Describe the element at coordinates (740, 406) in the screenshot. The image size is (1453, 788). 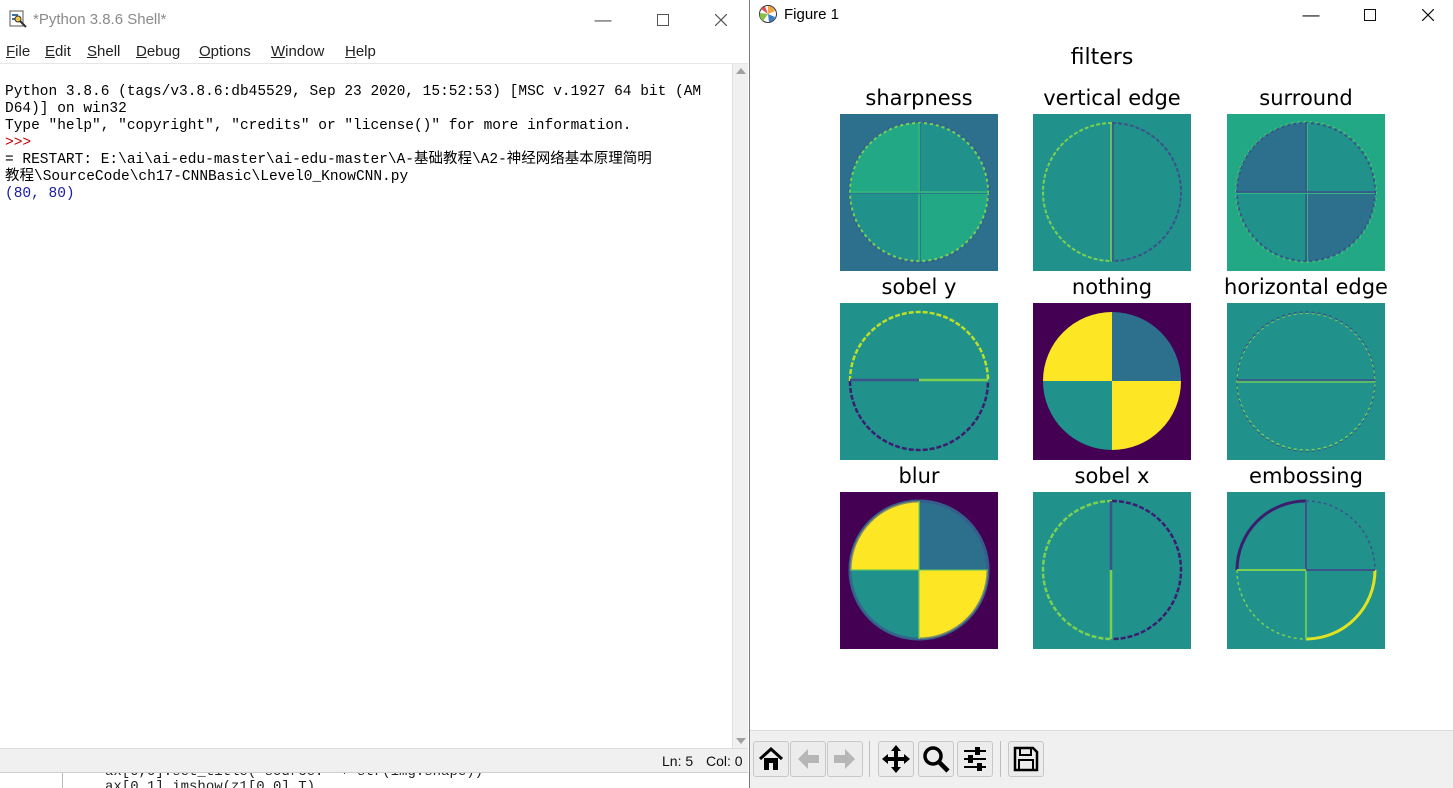
I see `shell-vertical-scrollbar` at that location.